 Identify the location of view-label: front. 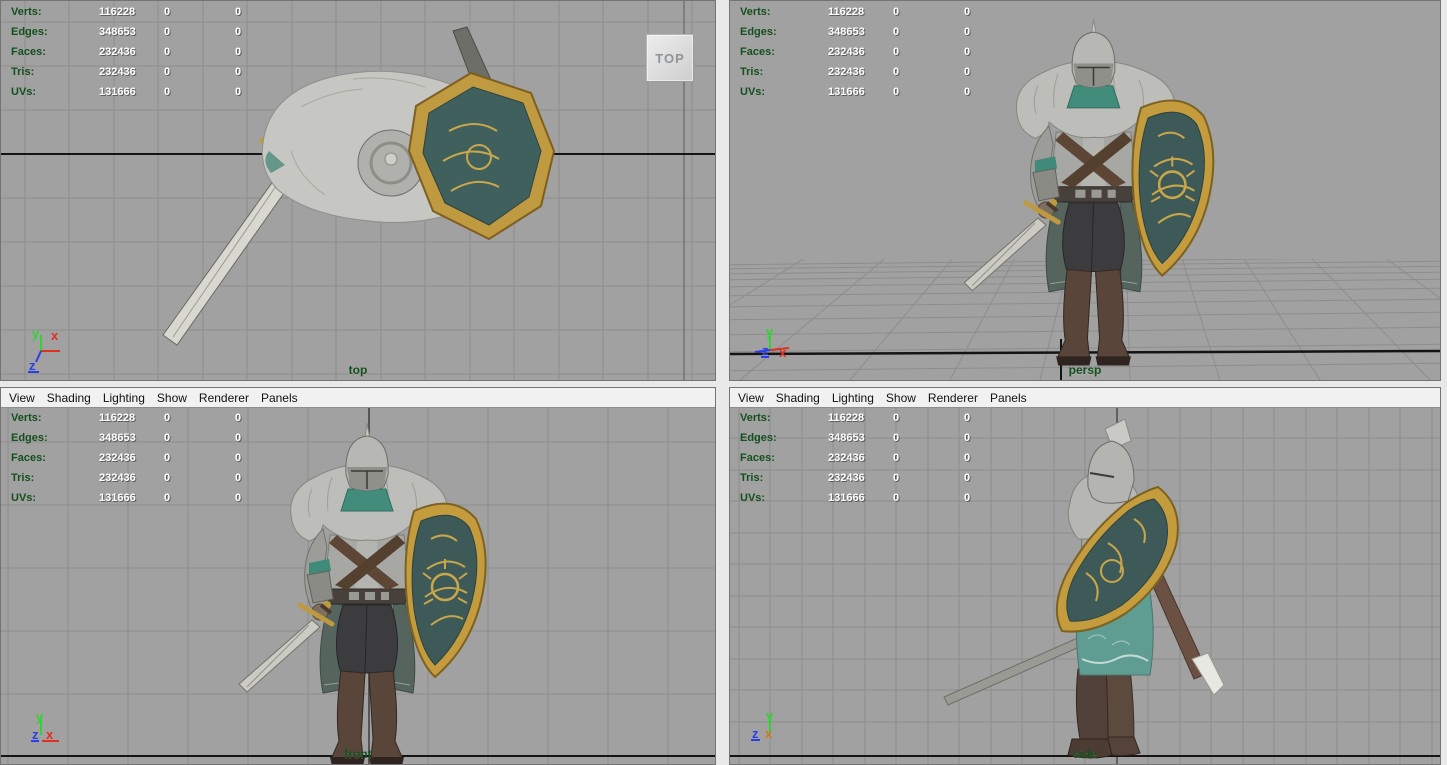
(358, 754).